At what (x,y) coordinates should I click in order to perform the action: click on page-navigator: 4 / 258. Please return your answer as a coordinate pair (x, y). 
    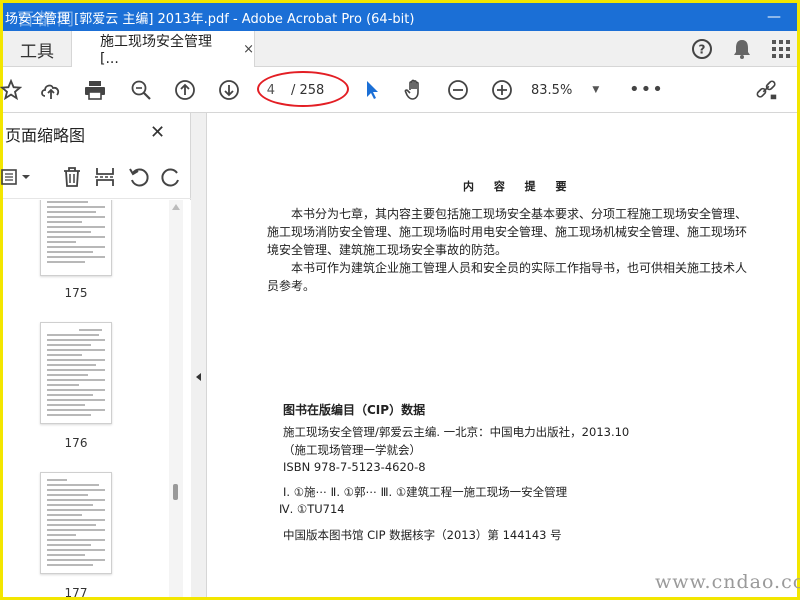
    Looking at the image, I should click on (307, 89).